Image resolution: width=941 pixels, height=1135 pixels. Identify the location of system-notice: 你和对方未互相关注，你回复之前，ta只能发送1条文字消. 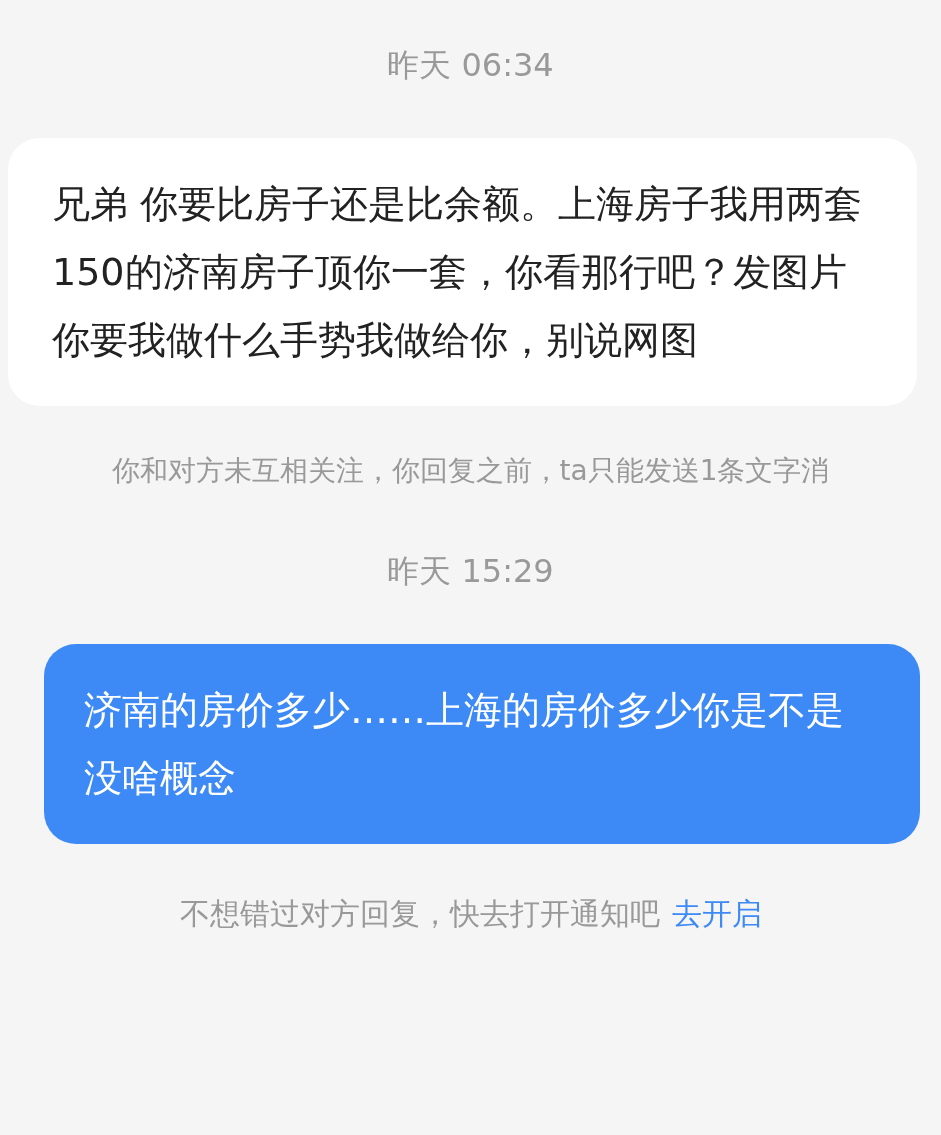
(470, 471).